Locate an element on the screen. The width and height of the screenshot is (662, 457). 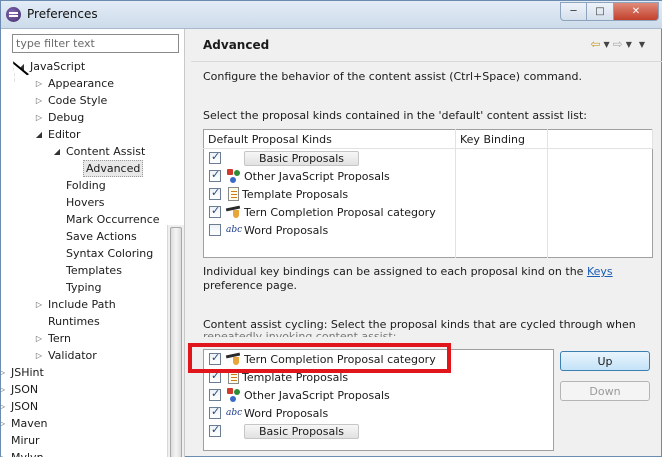
column-header-key-binding: Key Binding is located at coordinates (501, 139).